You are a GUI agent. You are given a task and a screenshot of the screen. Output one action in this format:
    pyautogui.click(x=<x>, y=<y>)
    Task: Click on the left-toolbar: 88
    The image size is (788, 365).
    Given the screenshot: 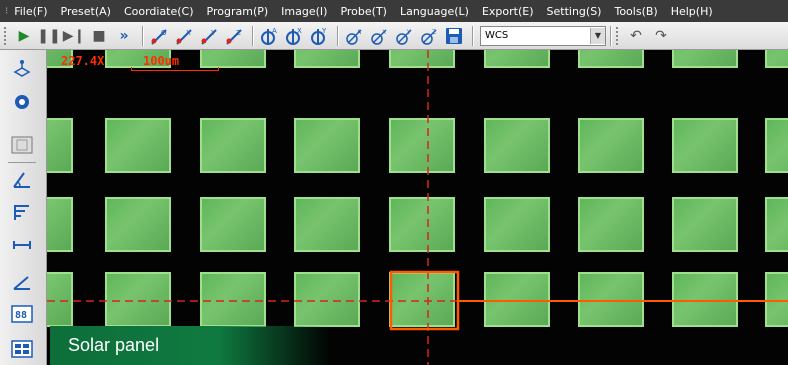 What is the action you would take?
    pyautogui.click(x=23, y=207)
    